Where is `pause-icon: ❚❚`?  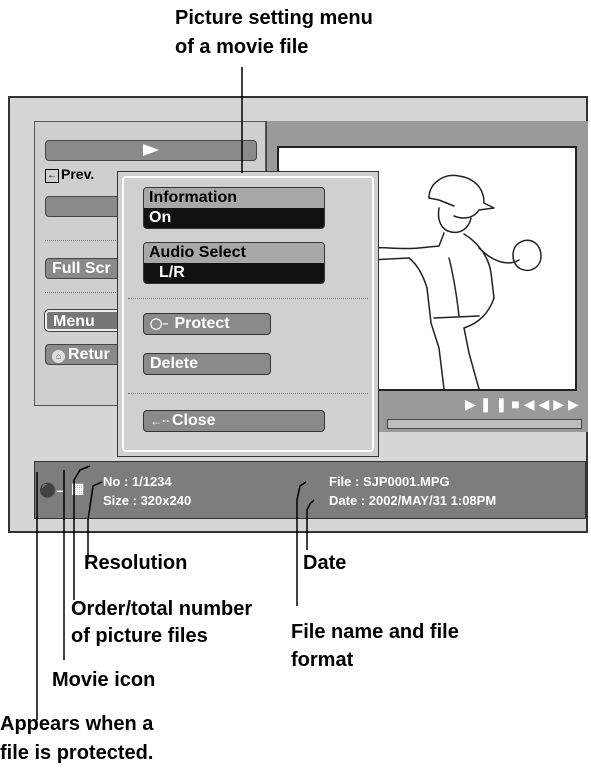
pause-icon: ❚❚ is located at coordinates (495, 404).